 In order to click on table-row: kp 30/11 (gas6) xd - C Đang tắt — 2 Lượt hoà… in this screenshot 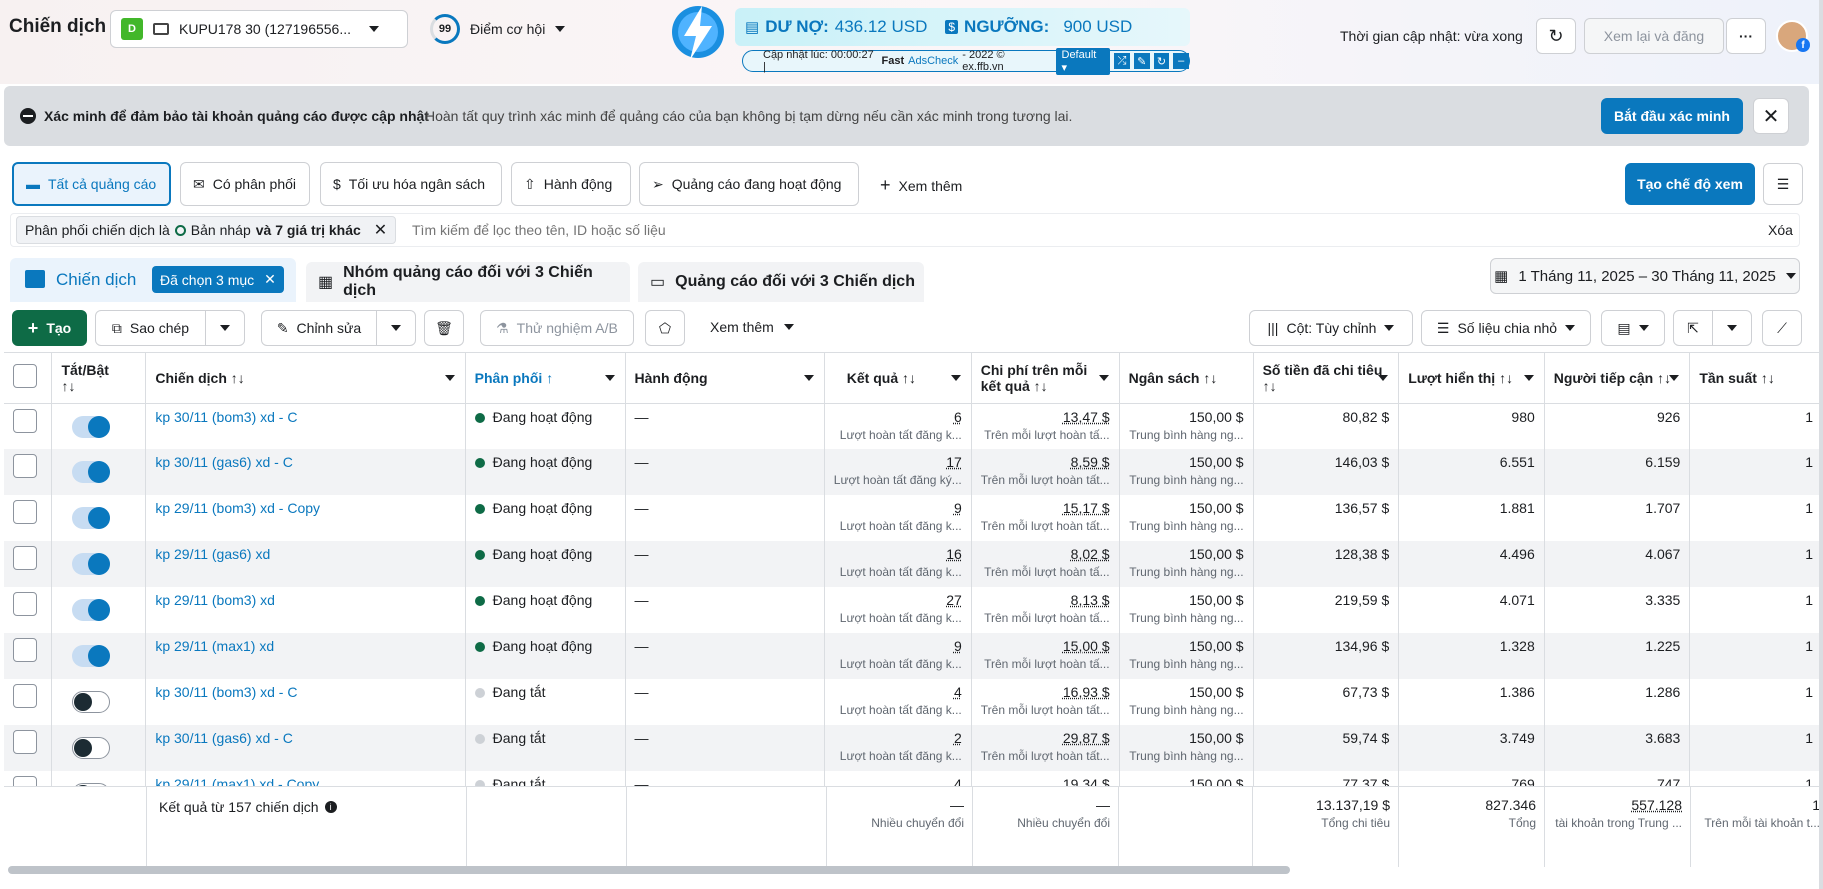, I will do `click(913, 748)`.